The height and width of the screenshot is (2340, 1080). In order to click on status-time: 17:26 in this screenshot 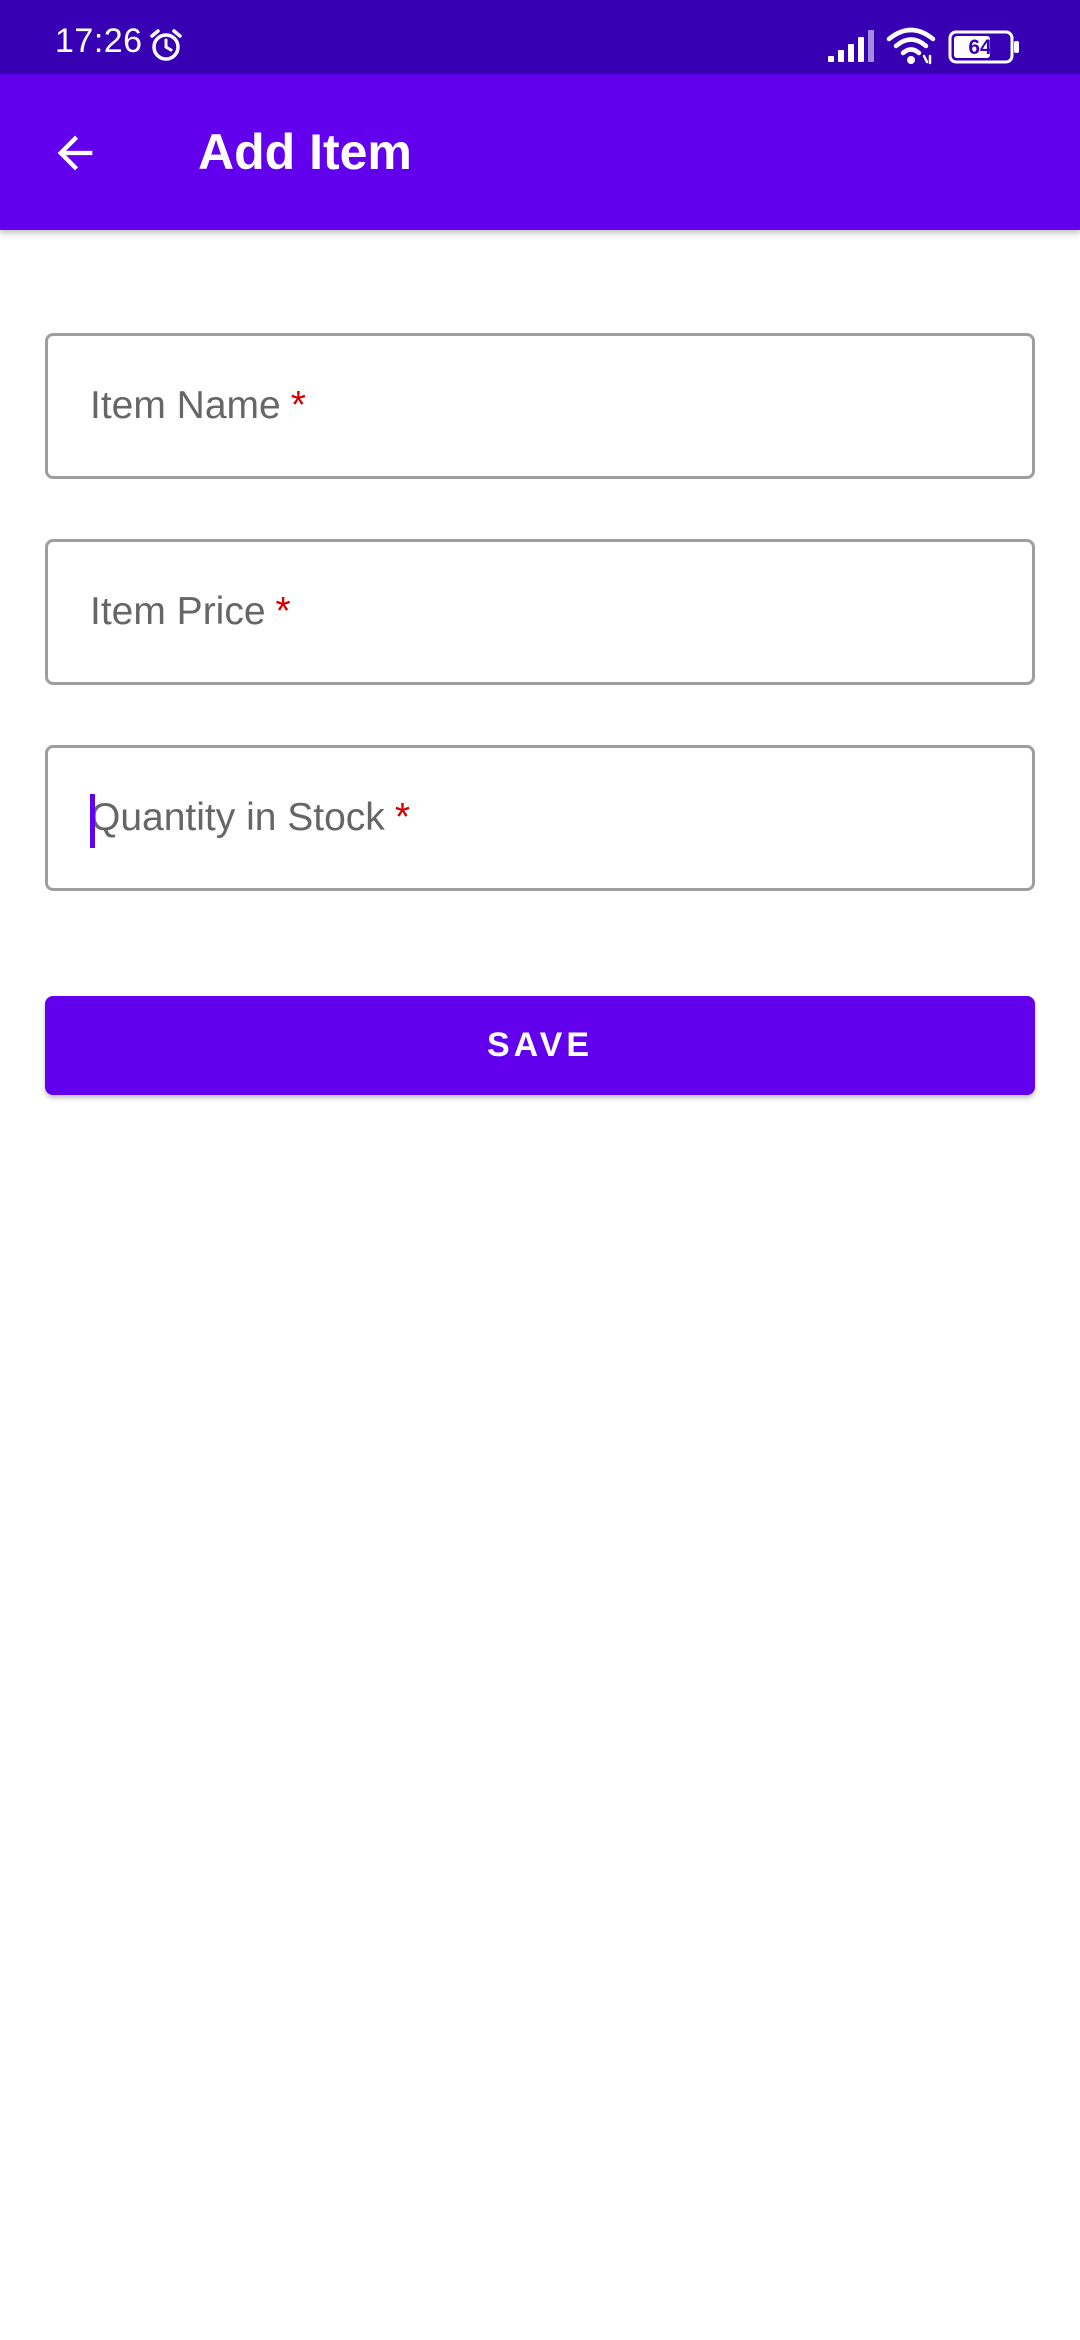, I will do `click(99, 41)`.